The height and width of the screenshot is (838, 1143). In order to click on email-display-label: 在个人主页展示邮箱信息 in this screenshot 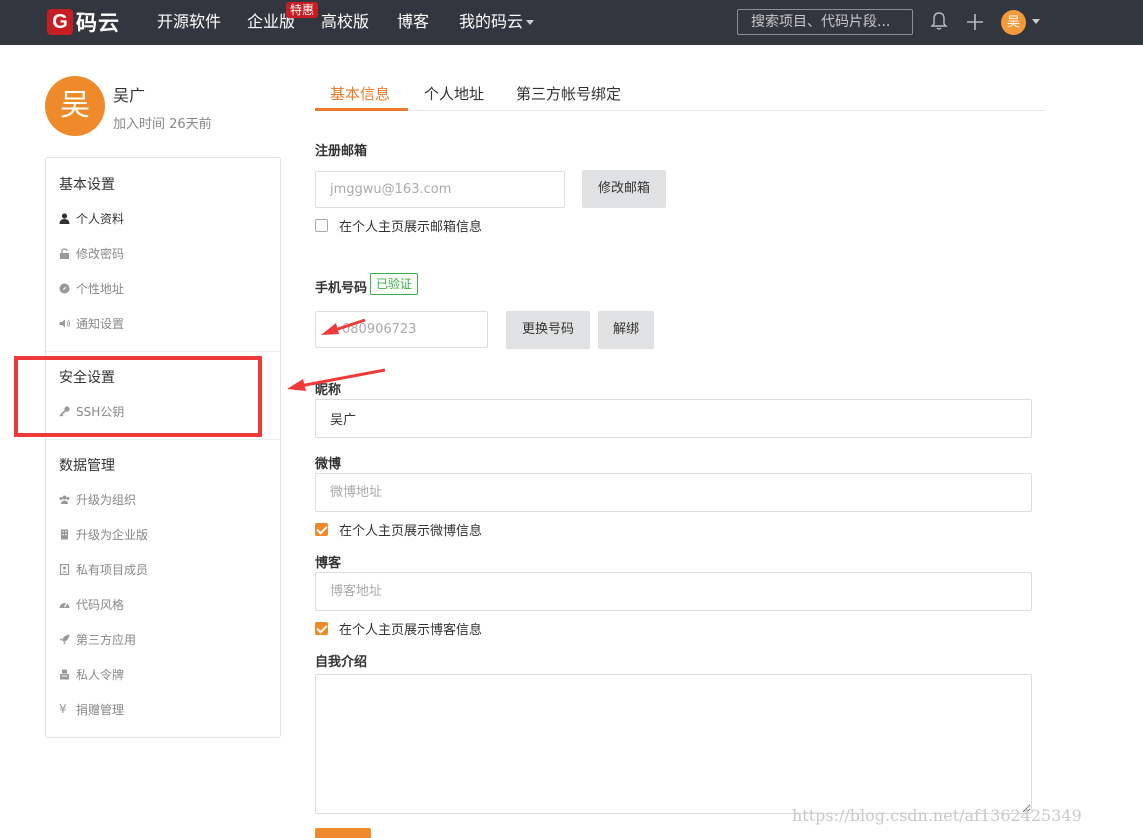, I will do `click(411, 227)`.